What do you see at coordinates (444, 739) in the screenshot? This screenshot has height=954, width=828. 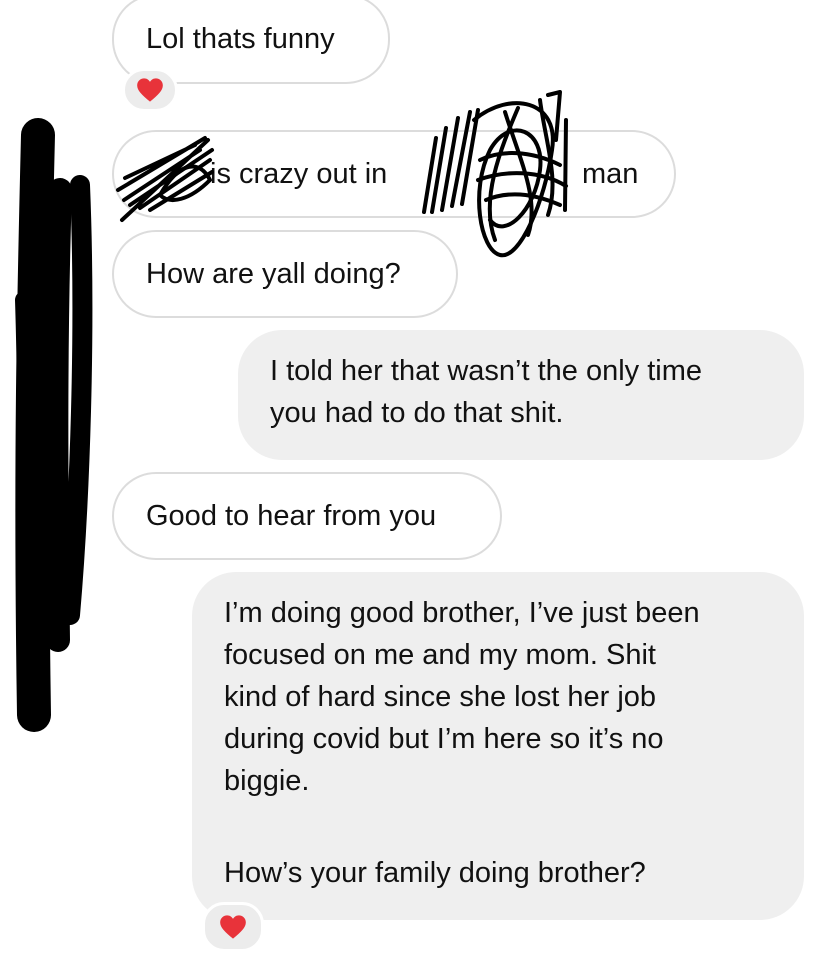 I see `message-line: during covid but I’m here so it’s no` at bounding box center [444, 739].